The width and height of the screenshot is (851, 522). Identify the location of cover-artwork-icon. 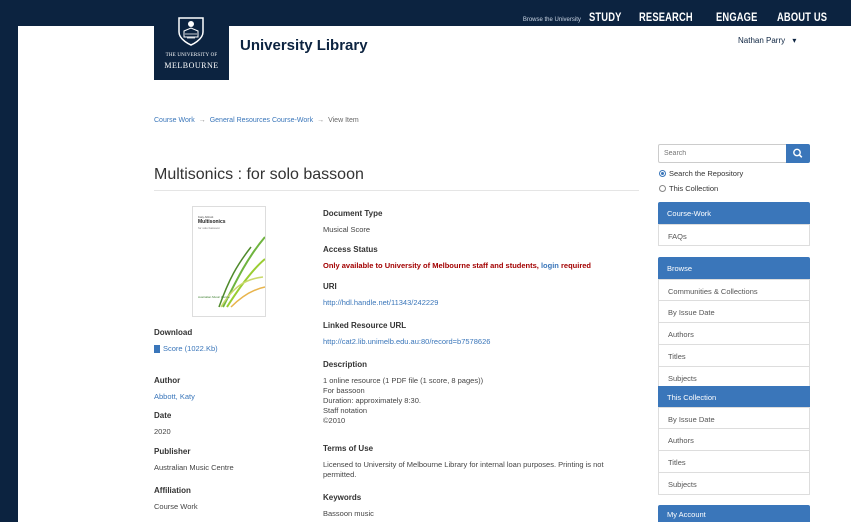
(241, 272).